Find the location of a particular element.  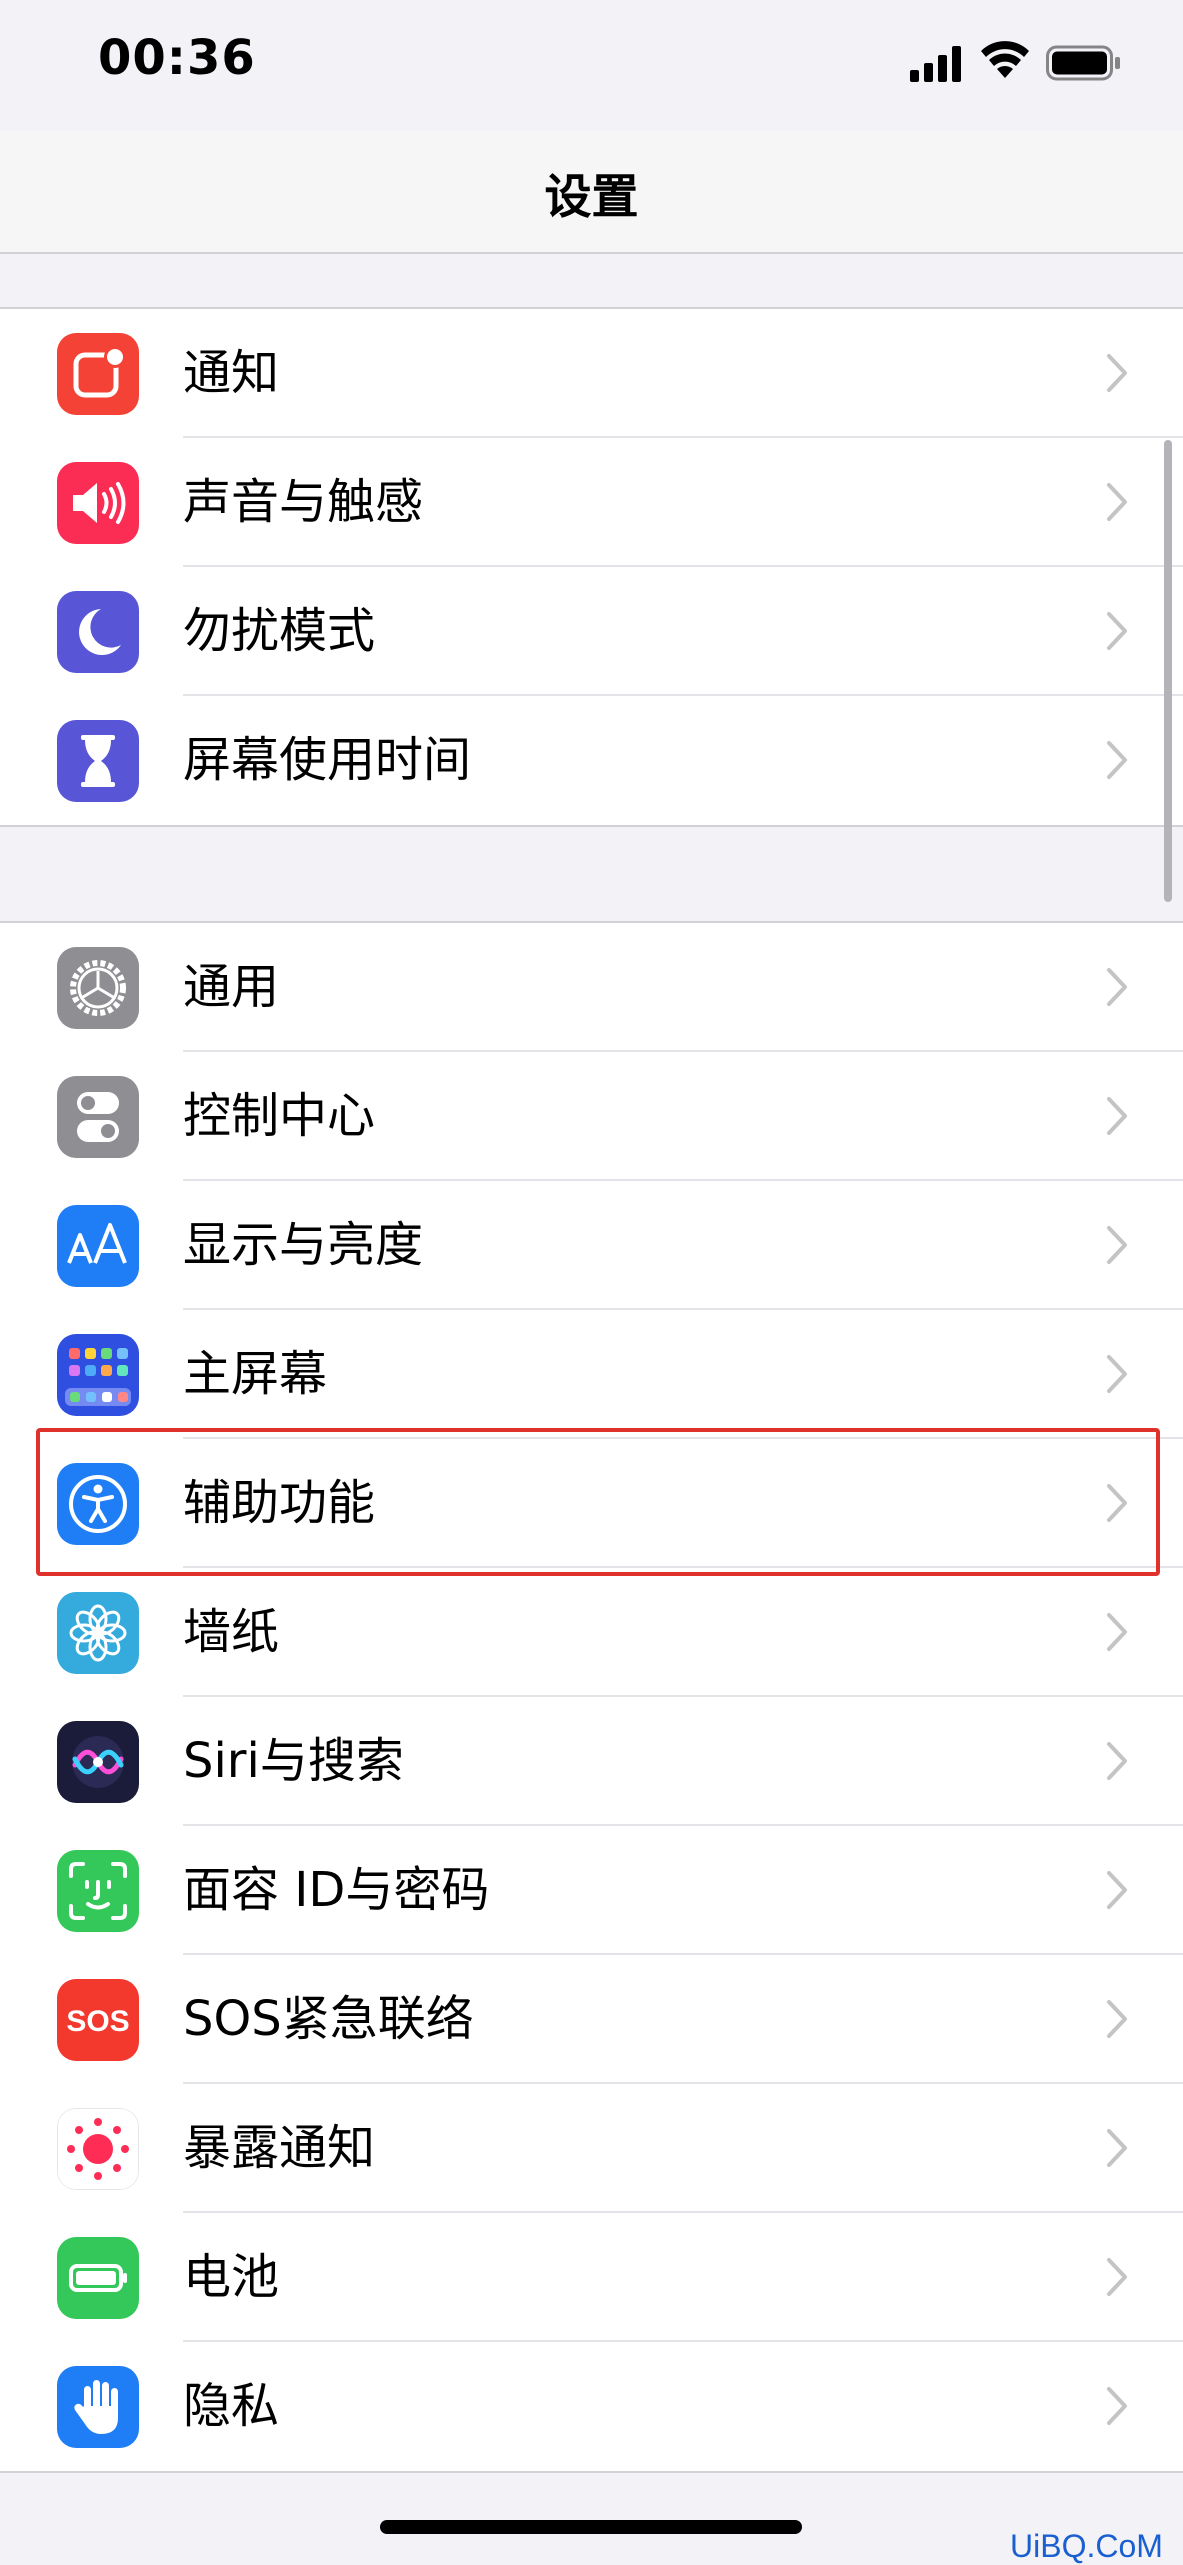

face-id-icon is located at coordinates (98, 1891).